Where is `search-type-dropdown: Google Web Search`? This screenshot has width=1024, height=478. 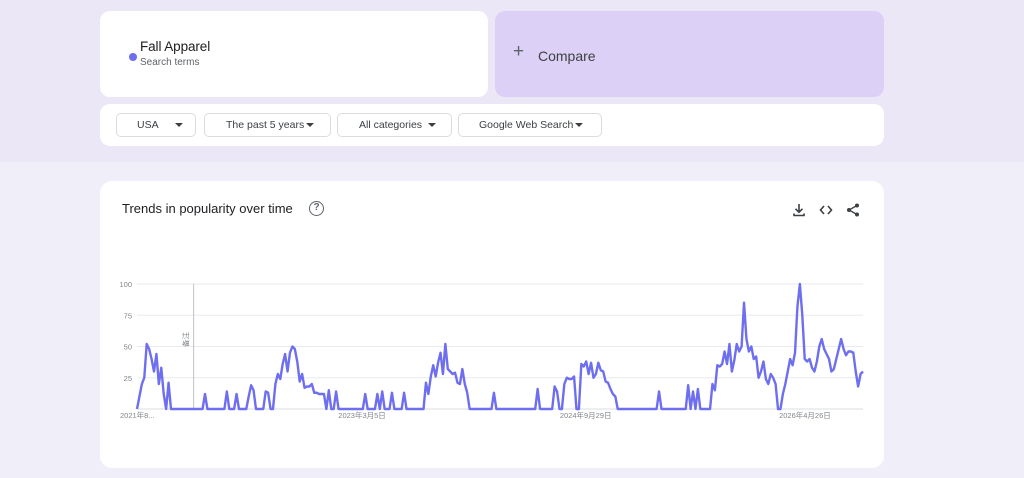 search-type-dropdown: Google Web Search is located at coordinates (530, 125).